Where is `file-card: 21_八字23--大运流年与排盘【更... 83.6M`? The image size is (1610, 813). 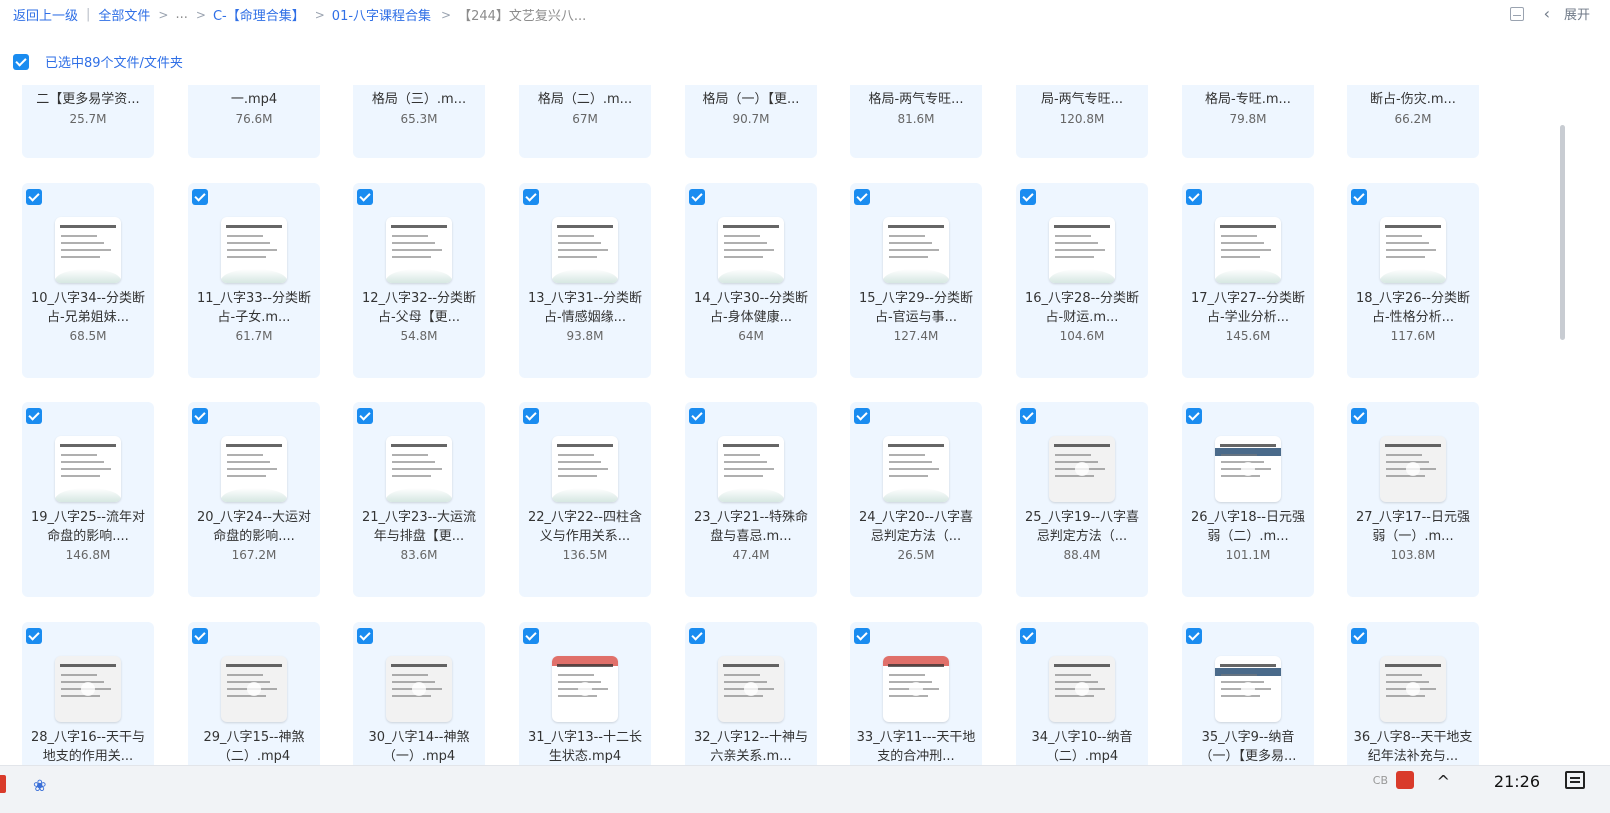
file-card: 21_八字23--大运流年与排盘【更... 83.6M is located at coordinates (419, 499).